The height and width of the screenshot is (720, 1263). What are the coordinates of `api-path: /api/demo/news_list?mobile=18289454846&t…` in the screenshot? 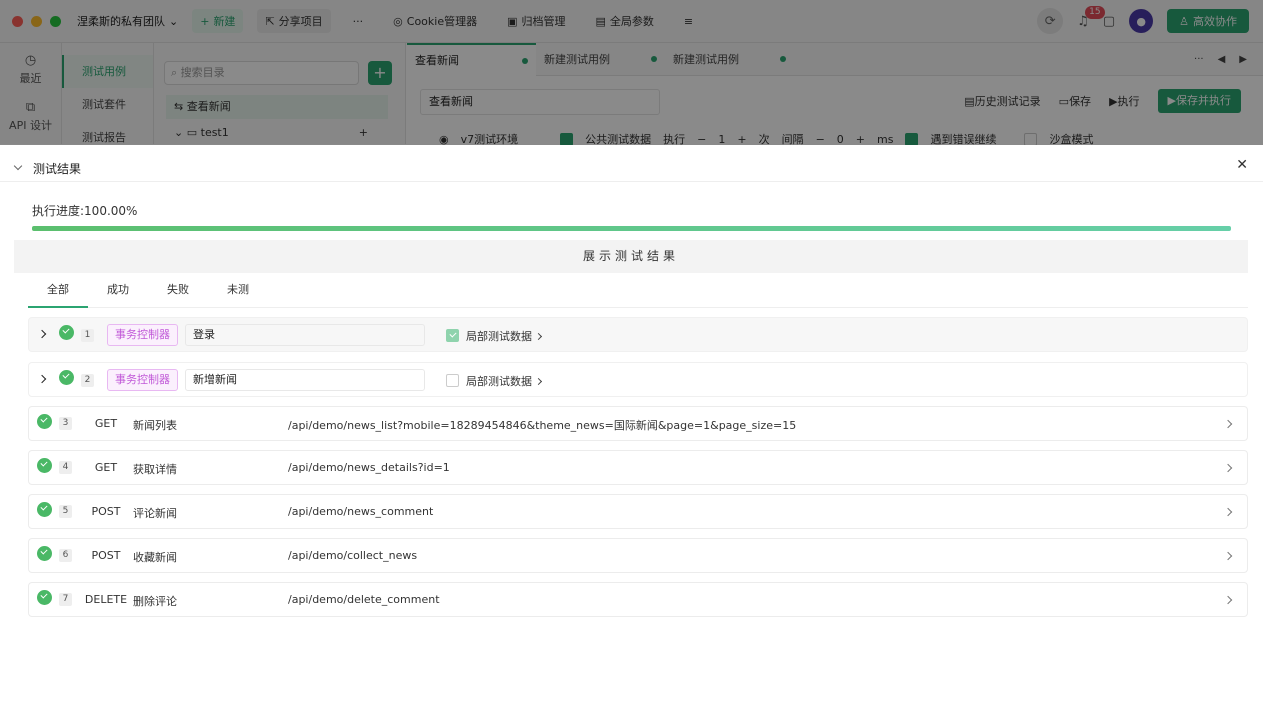 It's located at (542, 425).